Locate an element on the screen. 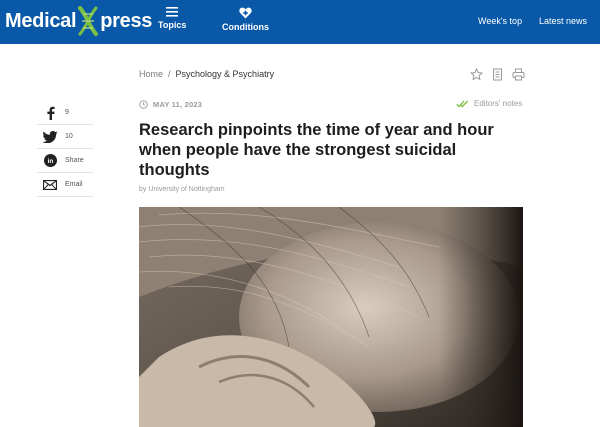 The image size is (600, 427). share-email: Email is located at coordinates (65, 185).